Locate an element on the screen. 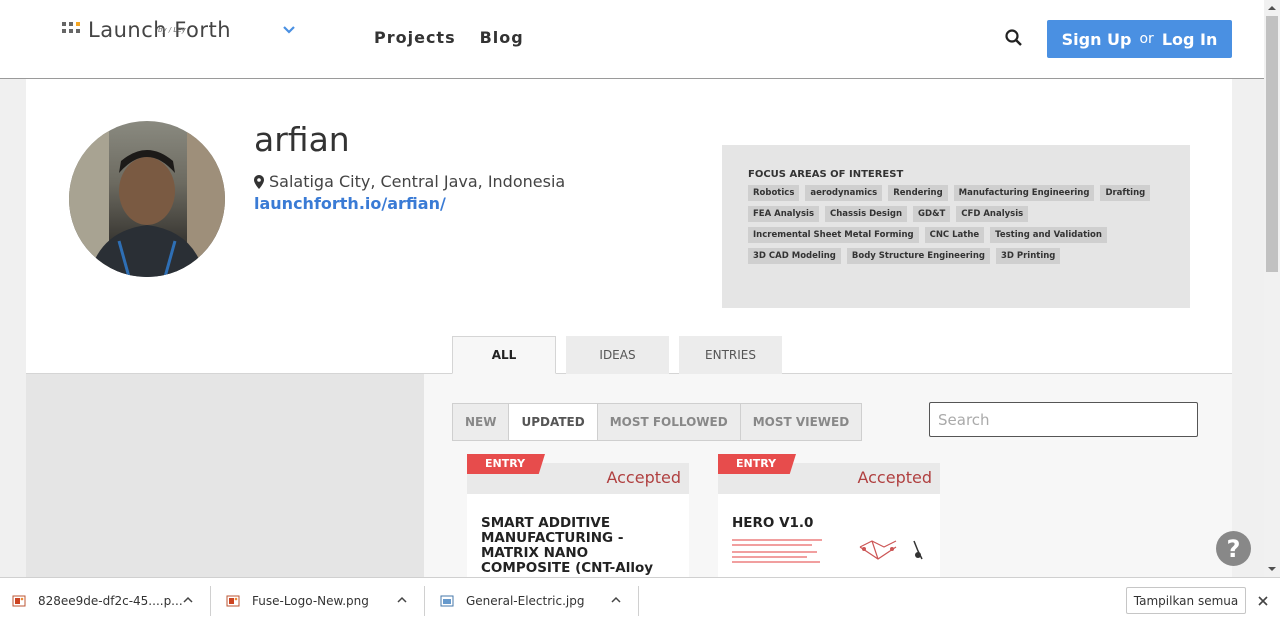 The image size is (1280, 623). download-filename: General-Electric.jpg is located at coordinates (525, 601).